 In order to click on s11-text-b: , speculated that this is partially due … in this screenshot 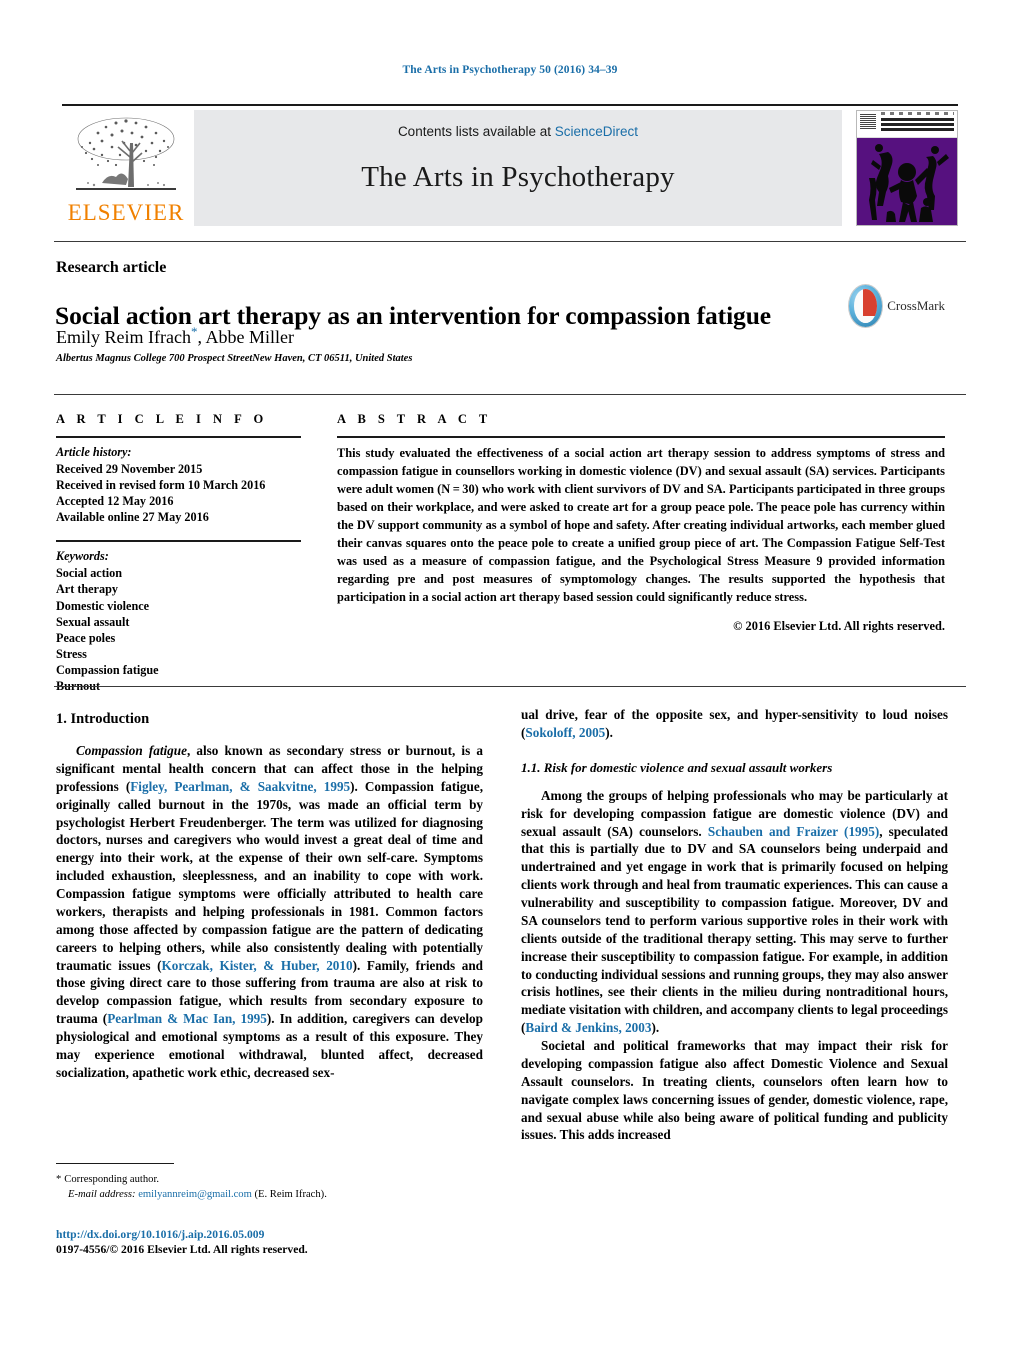, I will do `click(735, 929)`.